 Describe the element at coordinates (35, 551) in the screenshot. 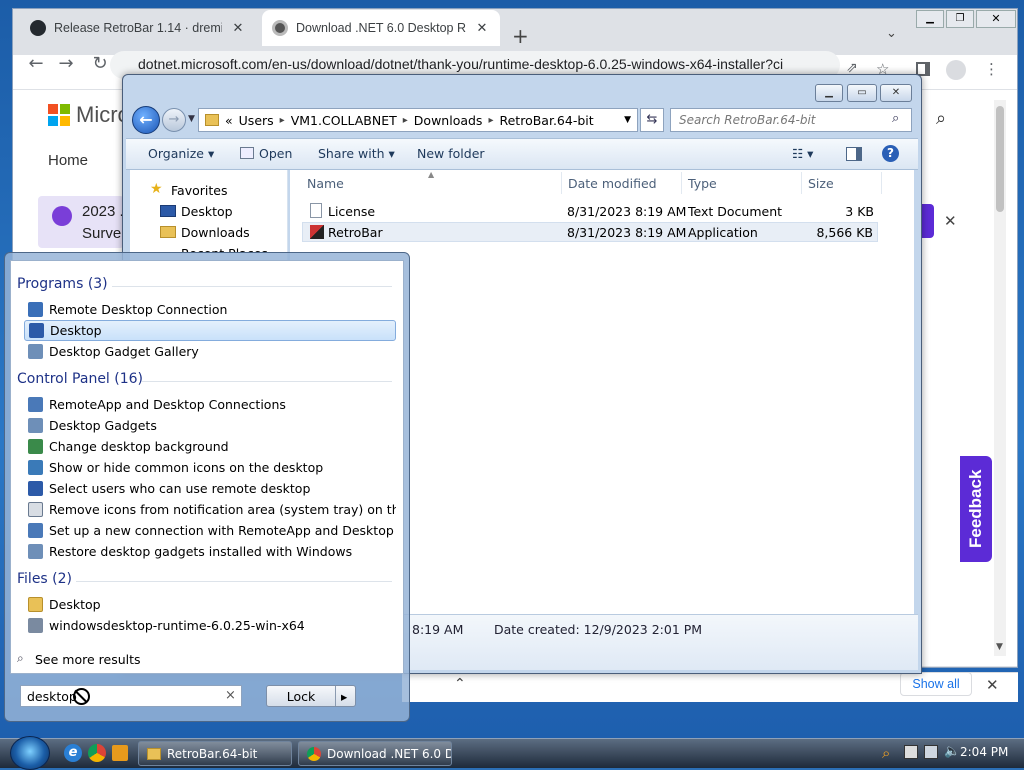

I see `gadget-icon` at that location.